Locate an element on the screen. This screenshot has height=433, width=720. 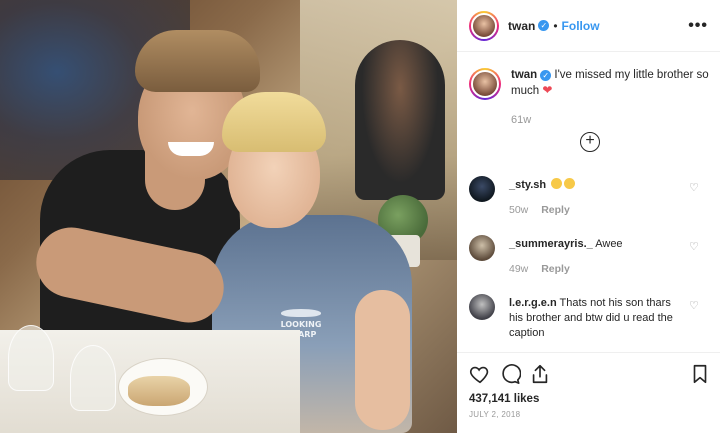
header-username: twan is located at coordinates (521, 26).